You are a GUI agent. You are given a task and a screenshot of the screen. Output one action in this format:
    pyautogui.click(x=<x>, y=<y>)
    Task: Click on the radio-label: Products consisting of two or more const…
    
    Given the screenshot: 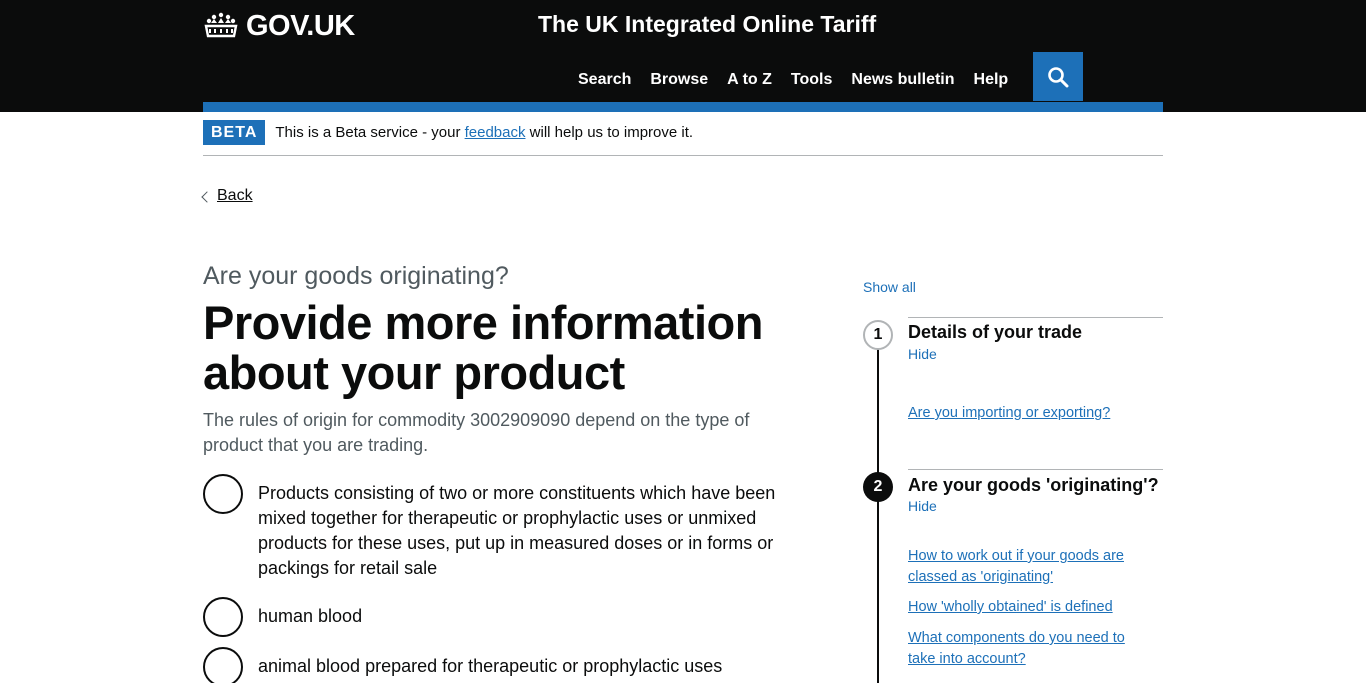 What is the action you would take?
    pyautogui.click(x=530, y=527)
    